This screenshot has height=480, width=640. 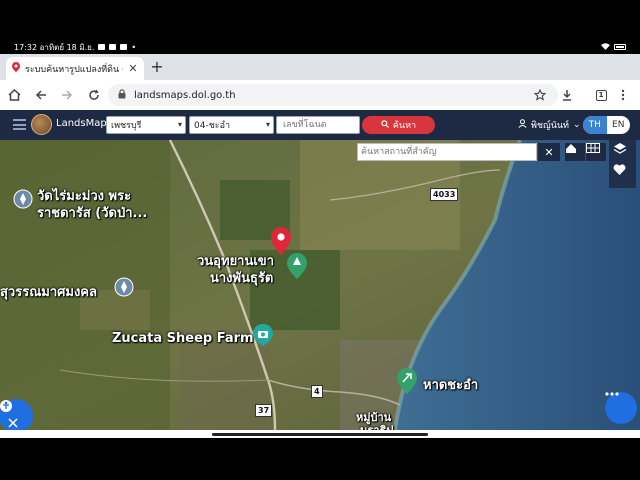 What do you see at coordinates (16, 68) in the screenshot?
I see `map-pin-favicon-icon` at bounding box center [16, 68].